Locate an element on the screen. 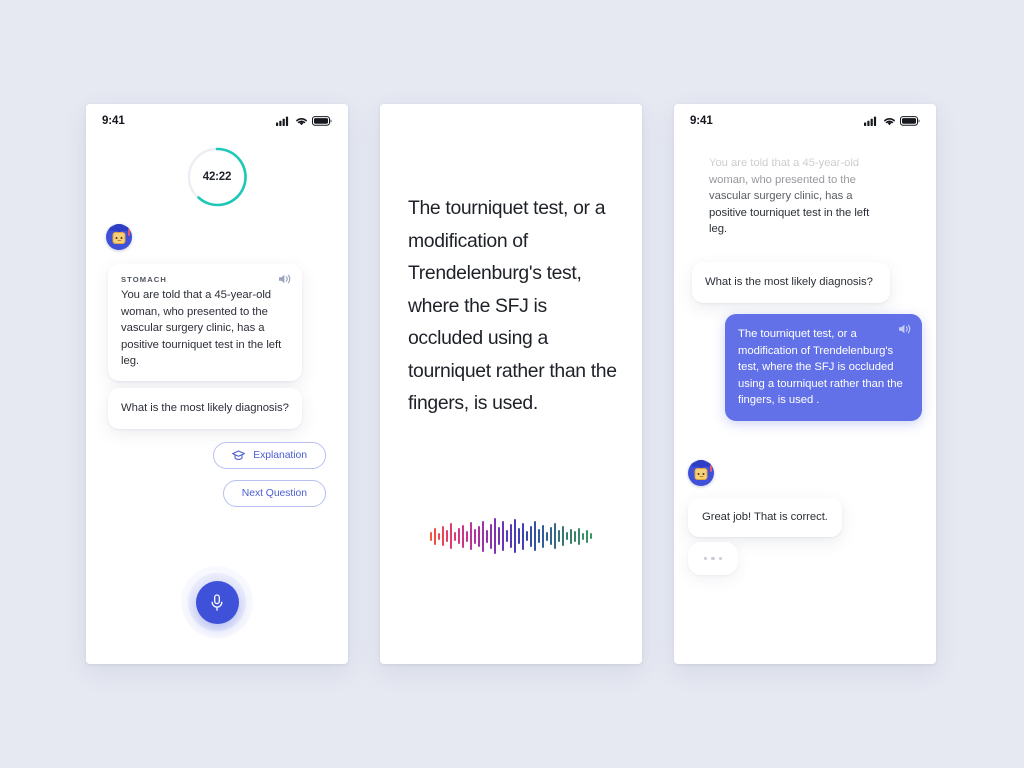 The width and height of the screenshot is (1024, 768). session-timer: 42:22 is located at coordinates (217, 177).